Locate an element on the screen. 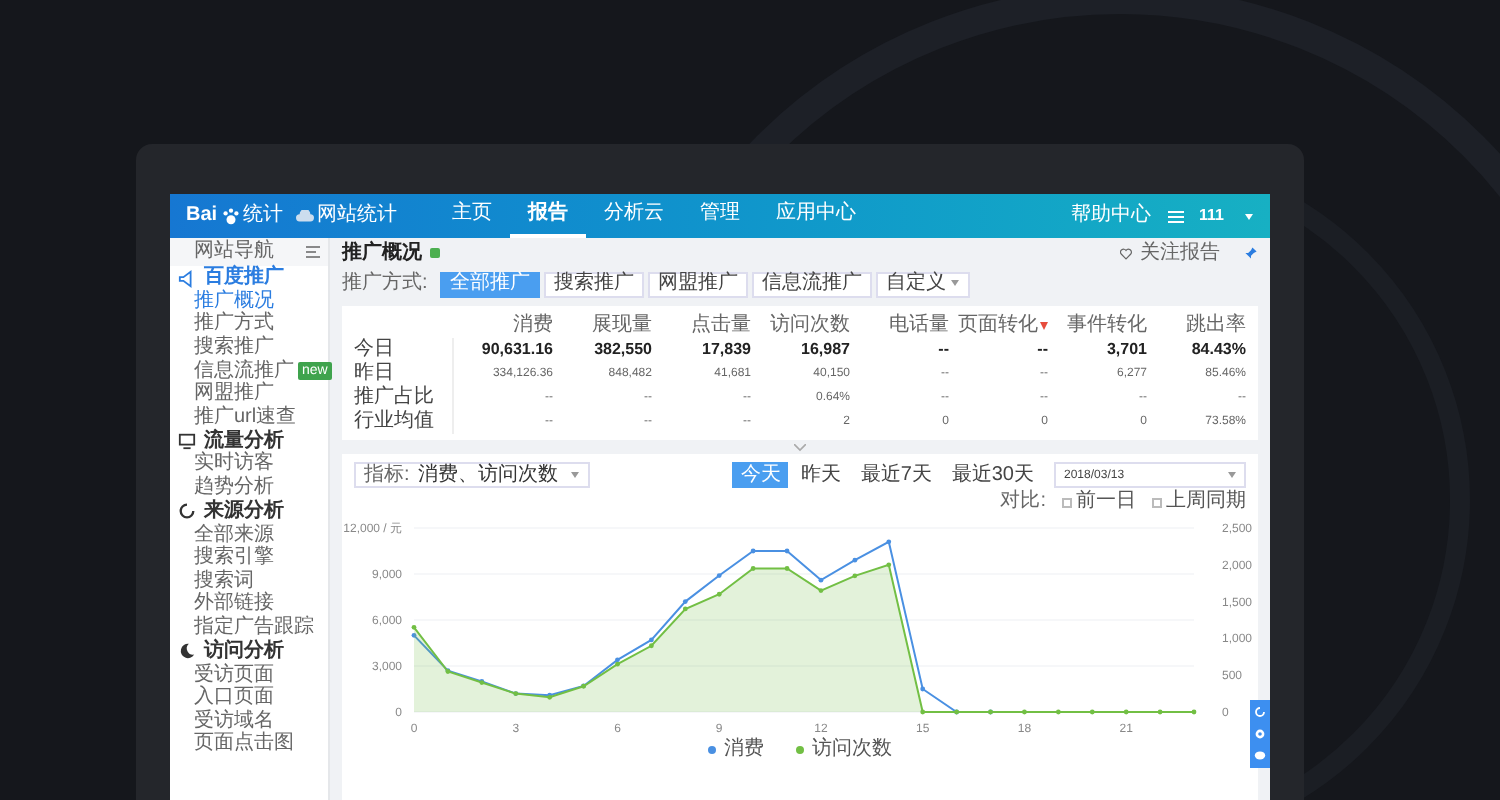 The width and height of the screenshot is (1500, 800). moon-icon is located at coordinates (187, 651).